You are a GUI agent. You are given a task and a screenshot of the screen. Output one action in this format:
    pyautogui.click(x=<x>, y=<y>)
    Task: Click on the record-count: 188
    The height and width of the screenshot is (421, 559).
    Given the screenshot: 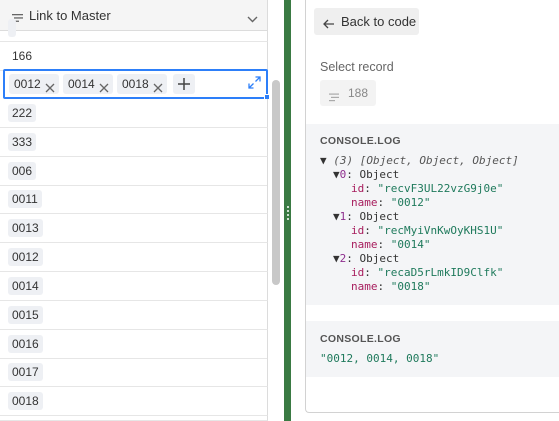 What is the action you would take?
    pyautogui.click(x=358, y=93)
    